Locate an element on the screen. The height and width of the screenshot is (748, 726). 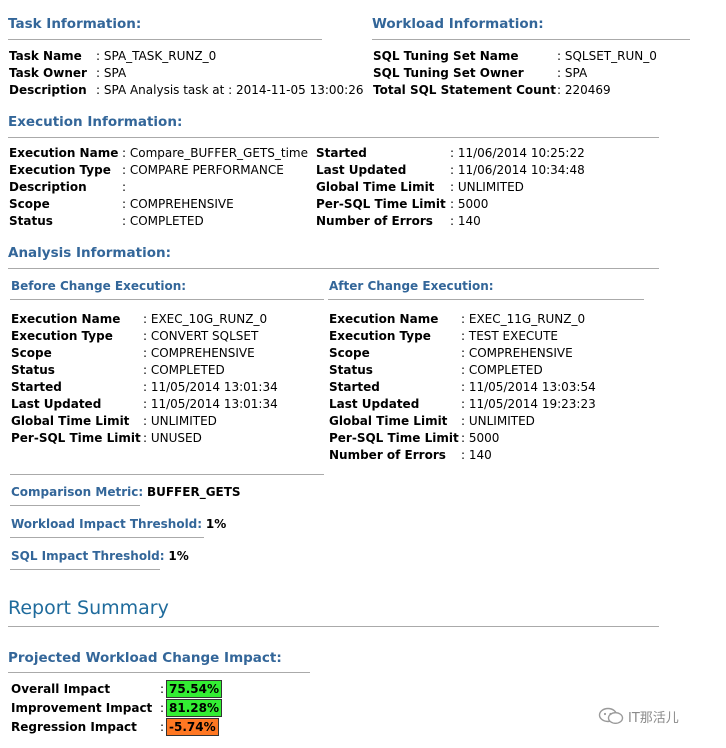
statement-count-label: Total SQL Statement Count is located at coordinates (464, 90).